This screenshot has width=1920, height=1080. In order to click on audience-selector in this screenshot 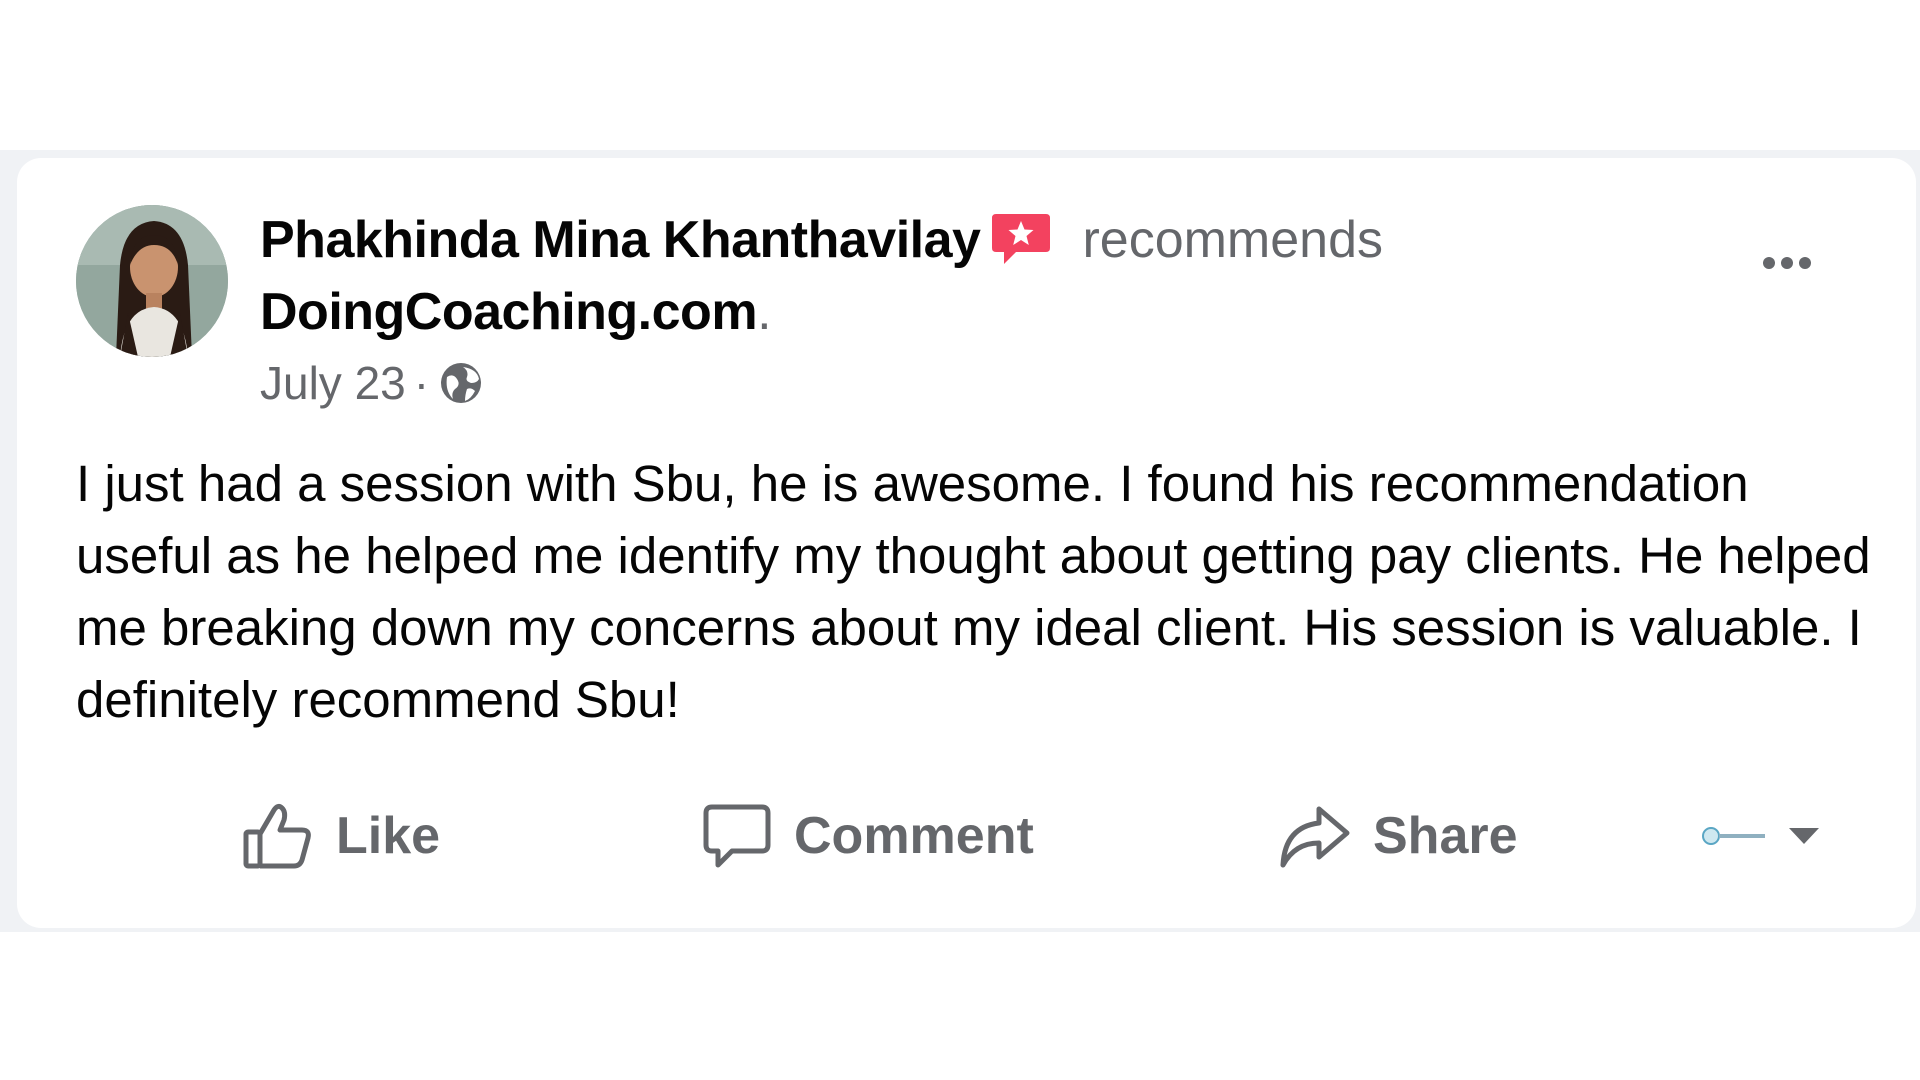, I will do `click(1762, 836)`.